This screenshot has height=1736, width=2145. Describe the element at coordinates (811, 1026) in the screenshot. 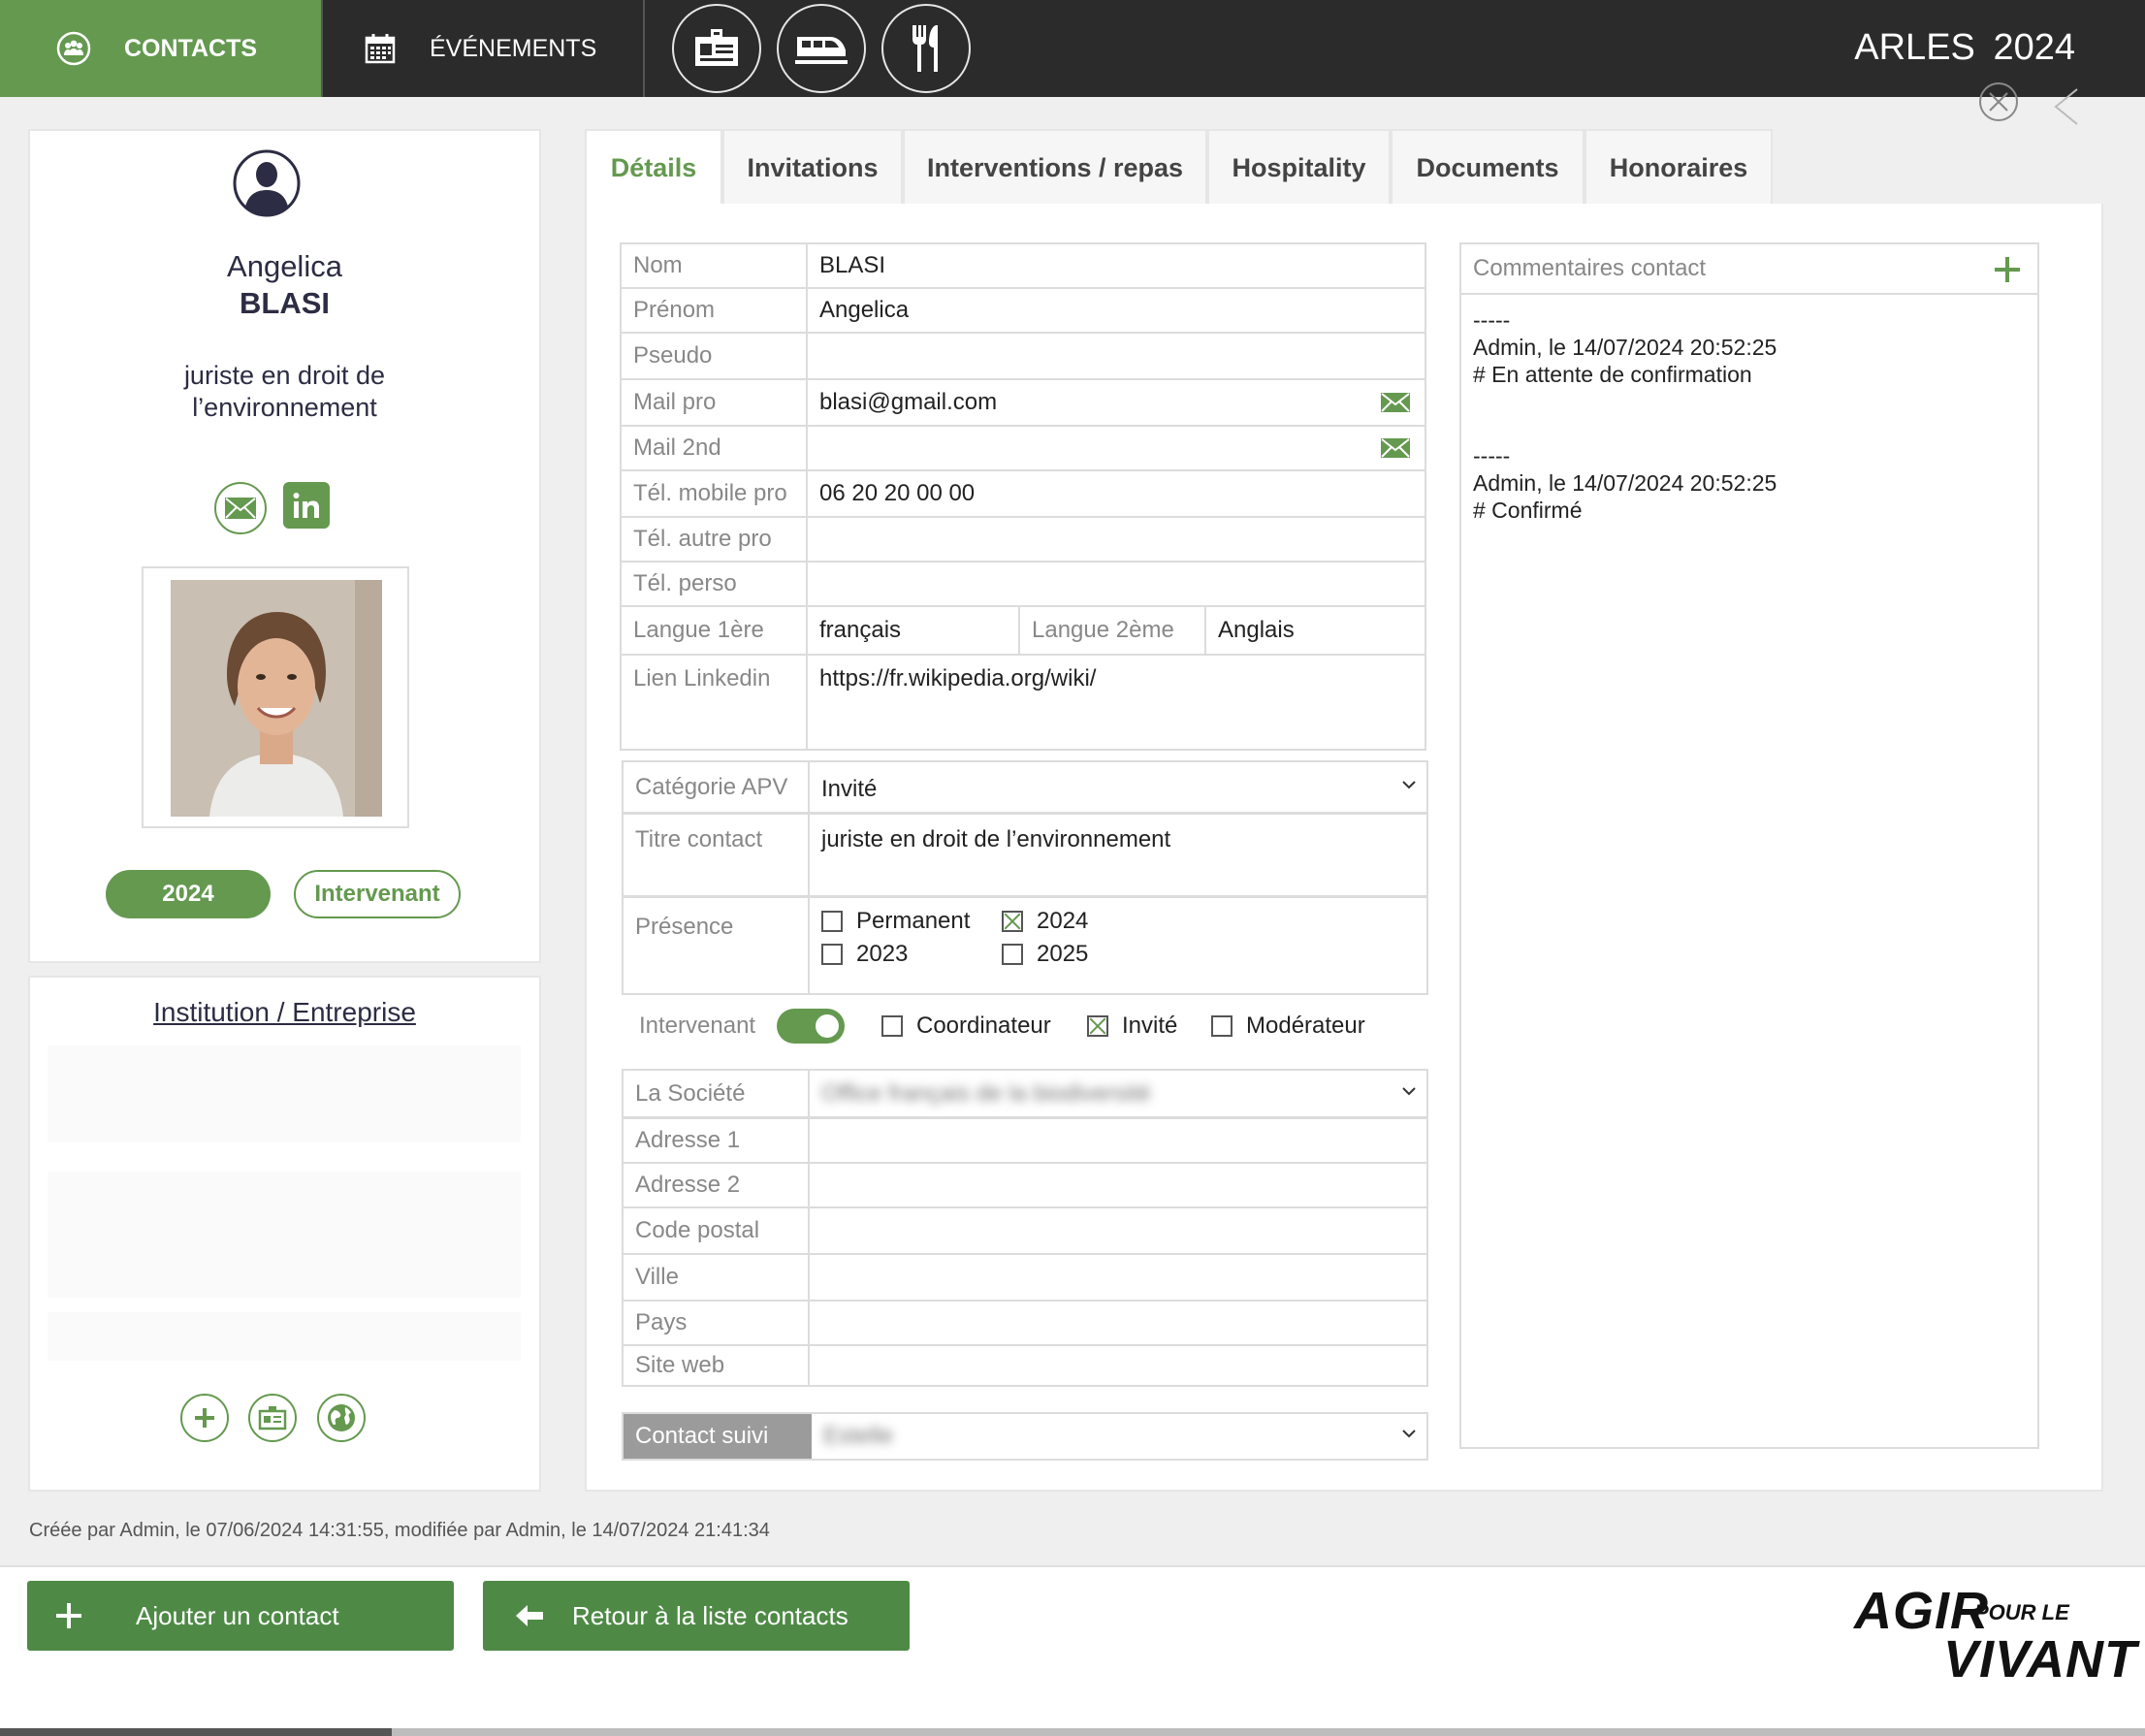

I see `intervenant-toggle` at that location.